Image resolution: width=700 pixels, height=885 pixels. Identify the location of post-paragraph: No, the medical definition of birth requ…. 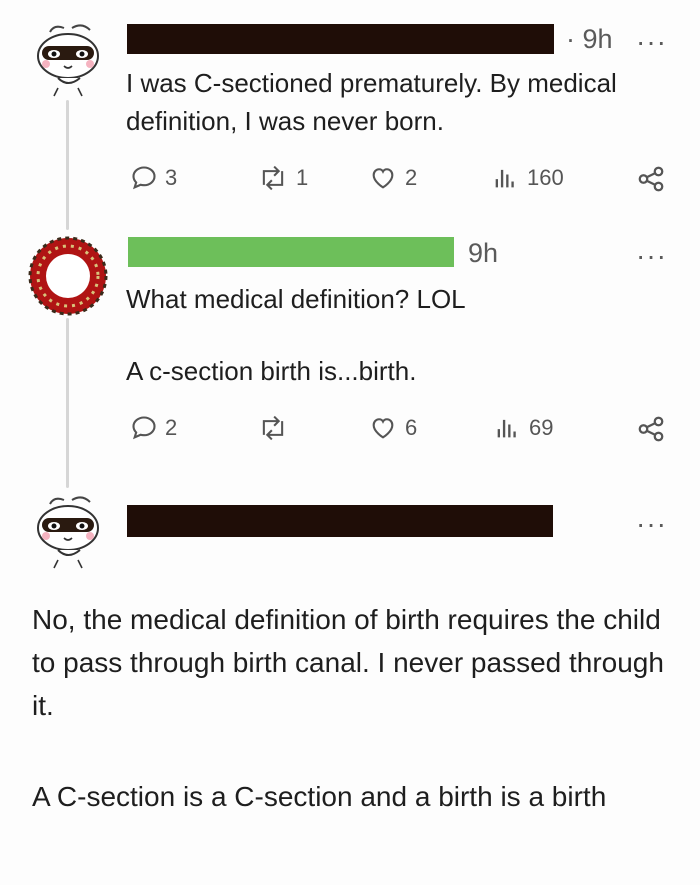
(348, 662).